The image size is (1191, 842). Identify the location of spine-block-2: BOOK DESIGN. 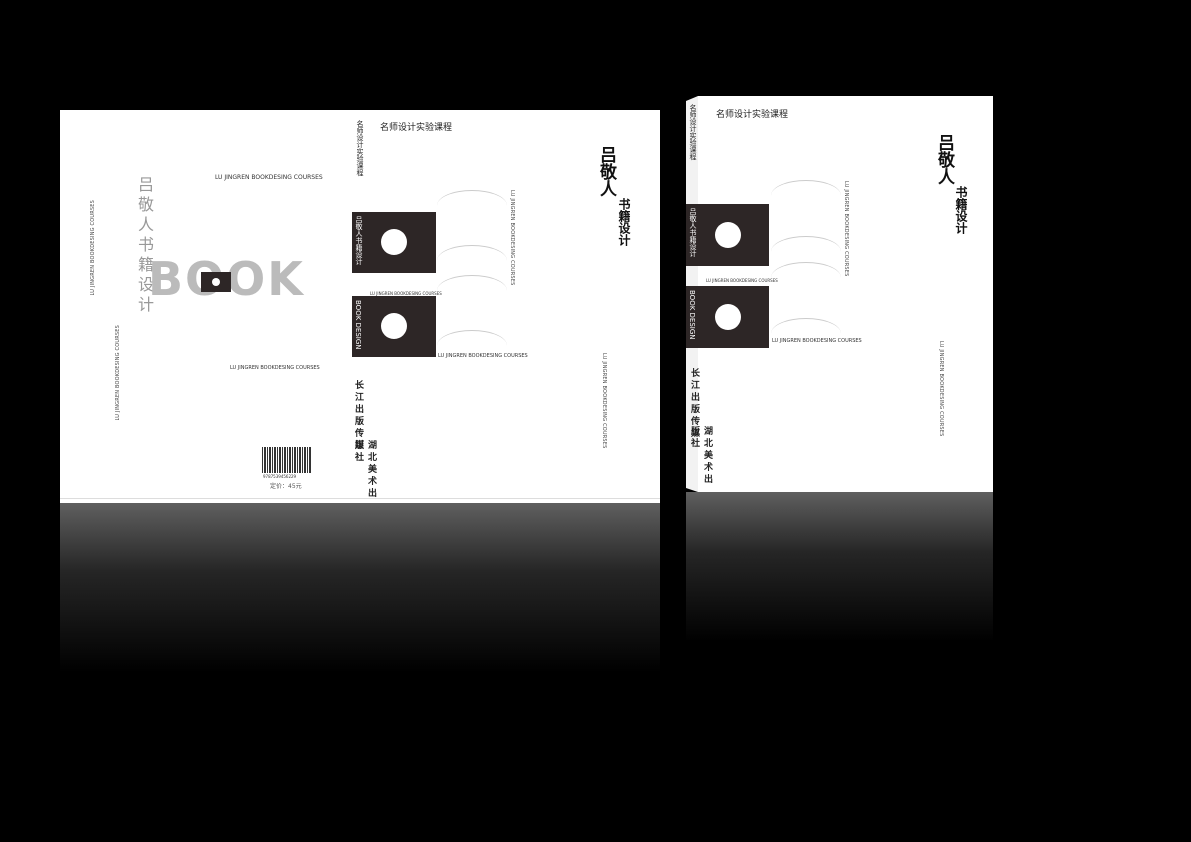
(394, 326).